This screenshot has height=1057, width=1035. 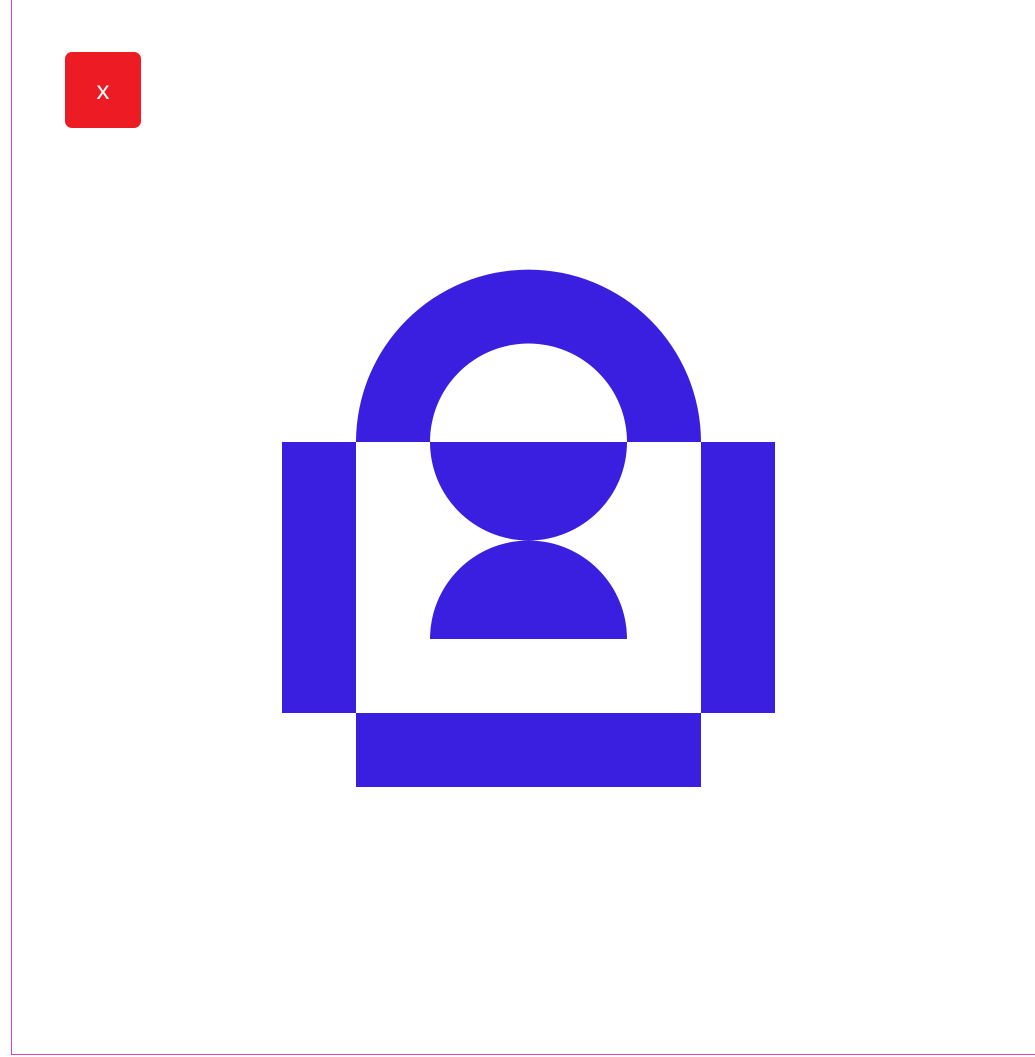 What do you see at coordinates (738, 577) in the screenshot?
I see `lock-body-right` at bounding box center [738, 577].